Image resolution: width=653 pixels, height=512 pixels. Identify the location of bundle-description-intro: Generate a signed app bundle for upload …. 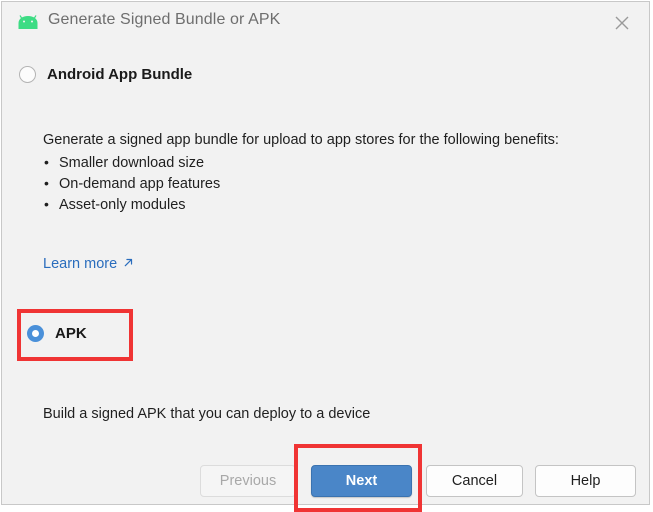
(301, 140).